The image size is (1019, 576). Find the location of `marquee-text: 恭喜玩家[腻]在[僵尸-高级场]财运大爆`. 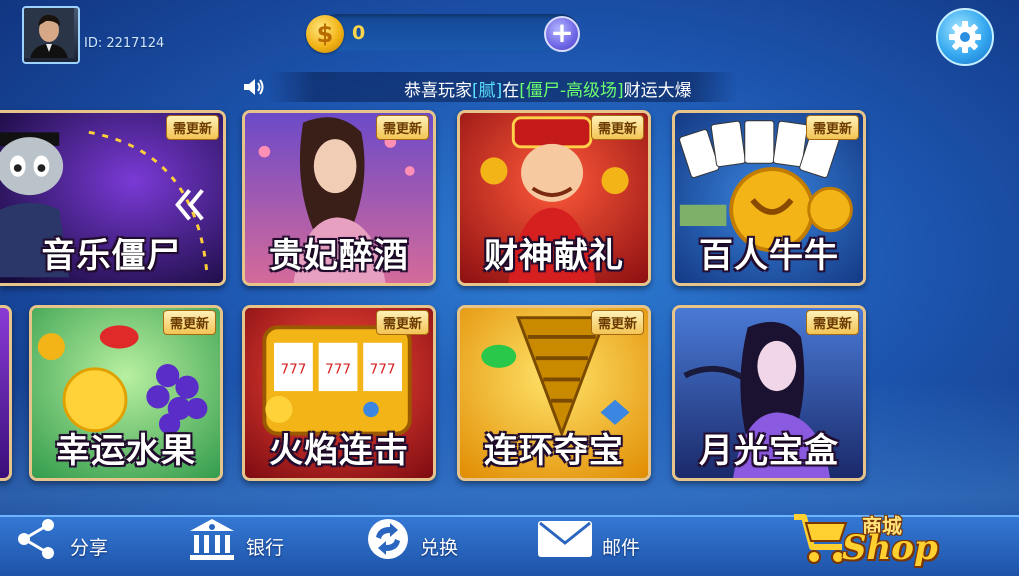

marquee-text: 恭喜玩家[腻]在[僵尸-高级场]财运大爆 is located at coordinates (548, 88).